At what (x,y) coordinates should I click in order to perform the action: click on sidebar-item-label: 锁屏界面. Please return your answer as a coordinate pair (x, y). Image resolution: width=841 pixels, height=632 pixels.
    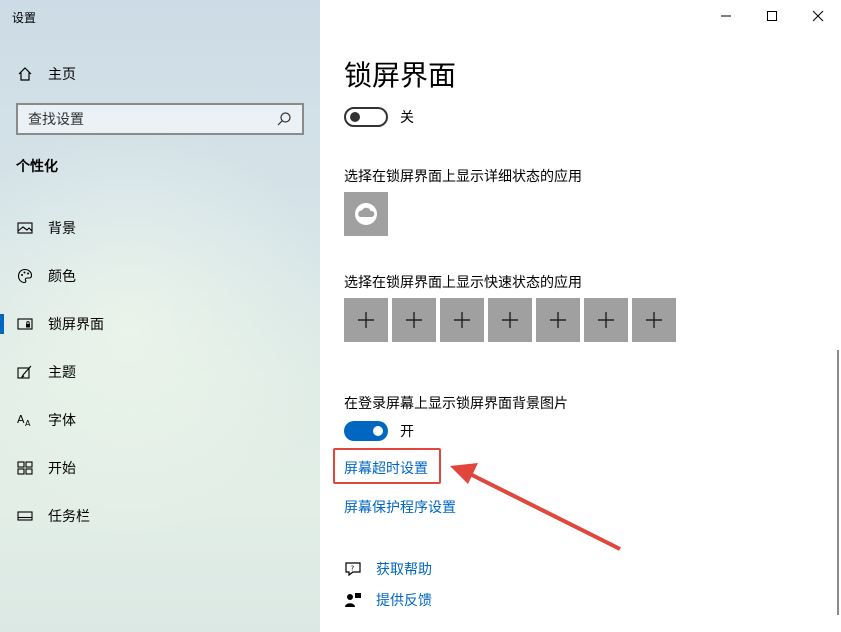
    Looking at the image, I should click on (76, 325).